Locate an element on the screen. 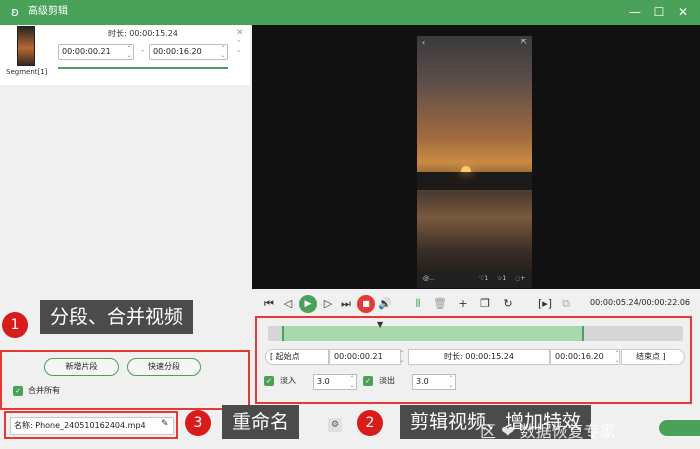 The image size is (700, 449). video-horizon is located at coordinates (474, 181).